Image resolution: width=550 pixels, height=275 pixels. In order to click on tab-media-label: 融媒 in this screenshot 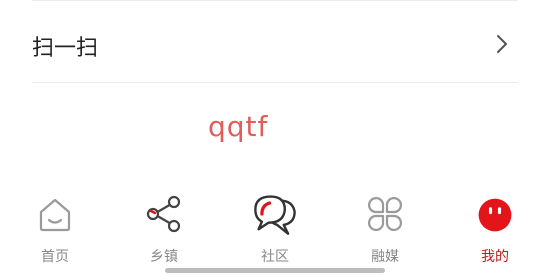, I will do `click(385, 257)`.